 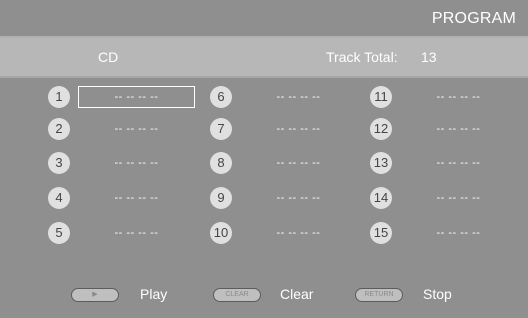 What do you see at coordinates (59, 163) in the screenshot?
I see `slot-number-badge: 3` at bounding box center [59, 163].